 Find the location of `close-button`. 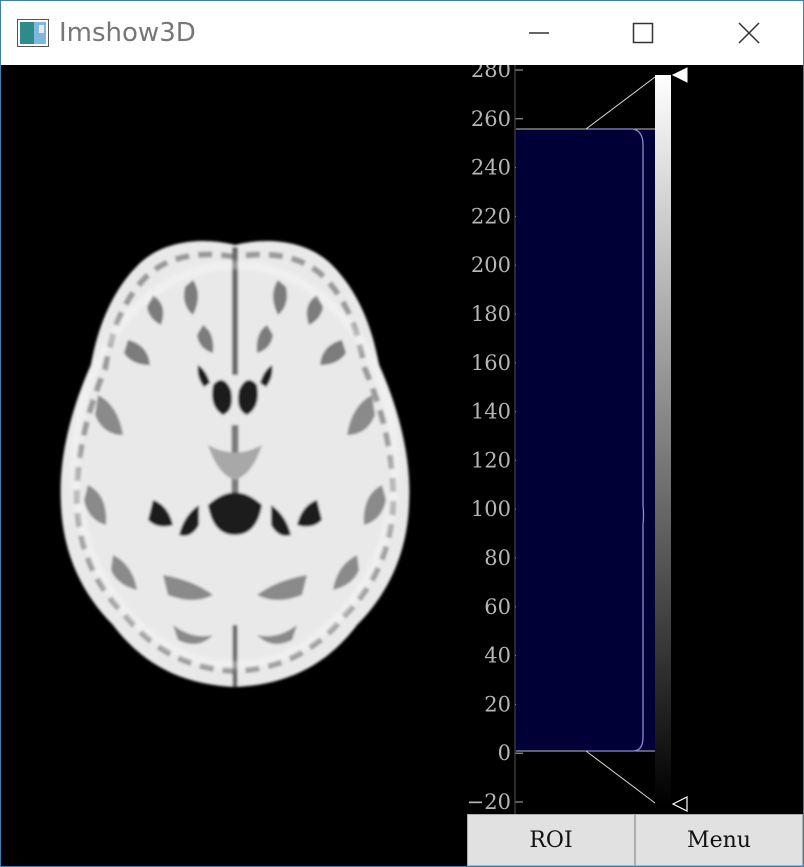

close-button is located at coordinates (749, 33).